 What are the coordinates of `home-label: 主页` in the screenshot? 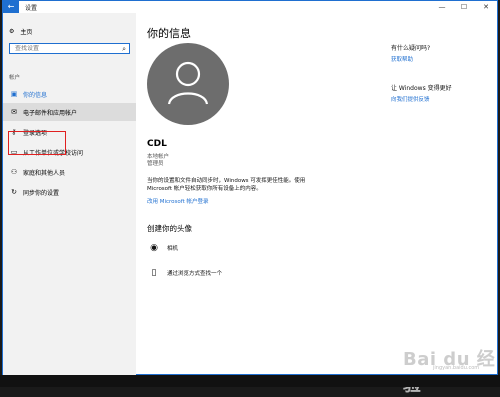 It's located at (26, 32).